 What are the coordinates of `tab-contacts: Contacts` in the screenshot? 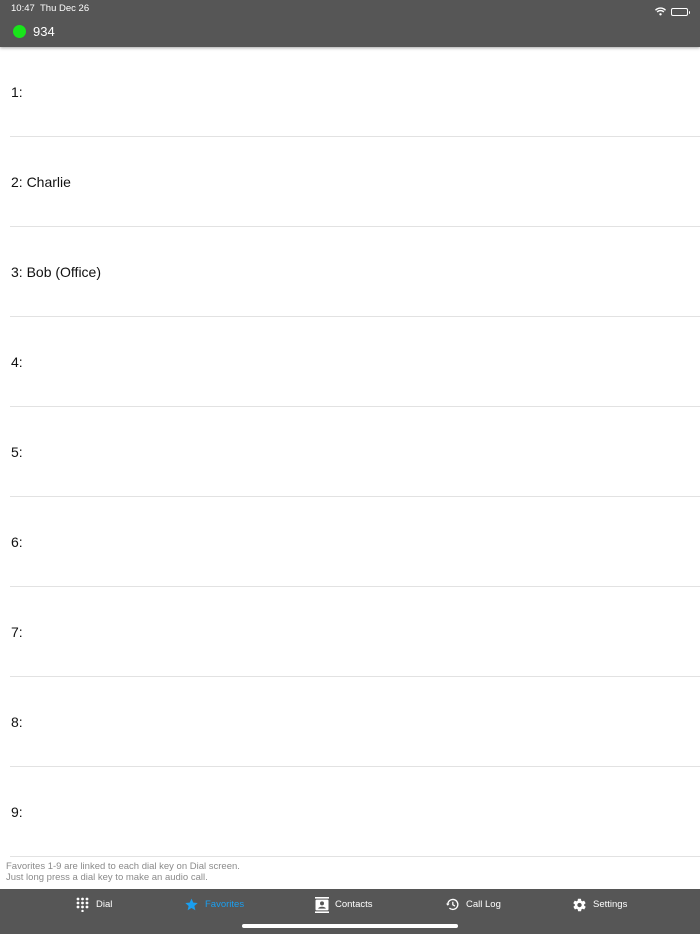 It's located at (343, 904).